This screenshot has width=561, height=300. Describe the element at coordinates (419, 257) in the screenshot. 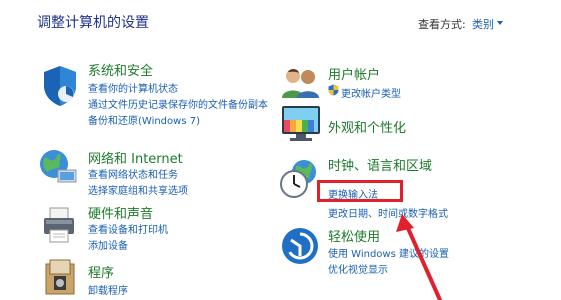

I see `annotation-arrow-icon` at that location.